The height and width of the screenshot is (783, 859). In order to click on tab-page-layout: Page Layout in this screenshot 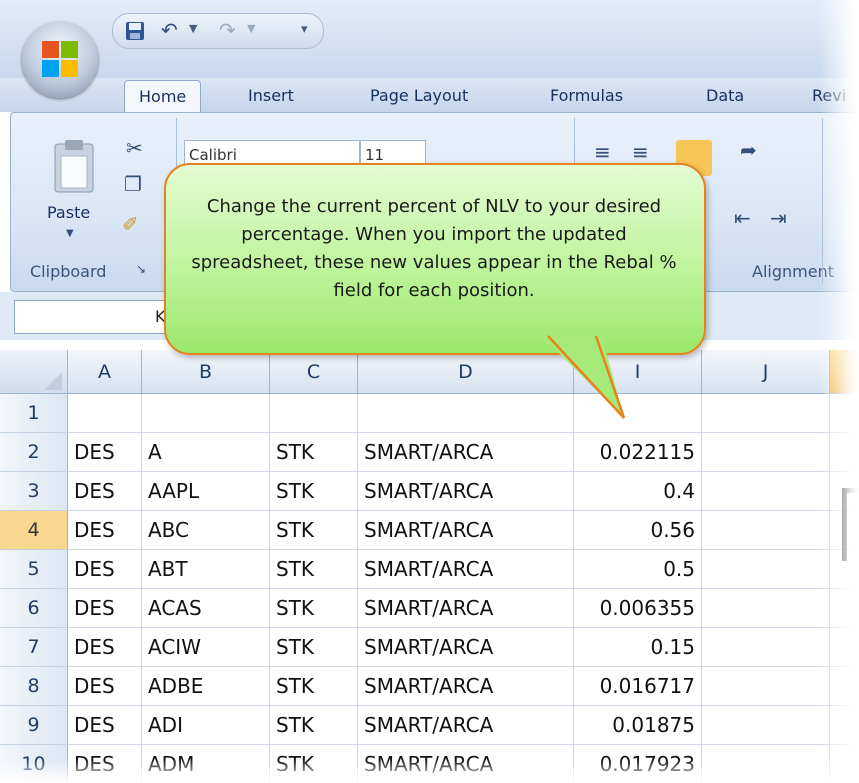, I will do `click(419, 96)`.